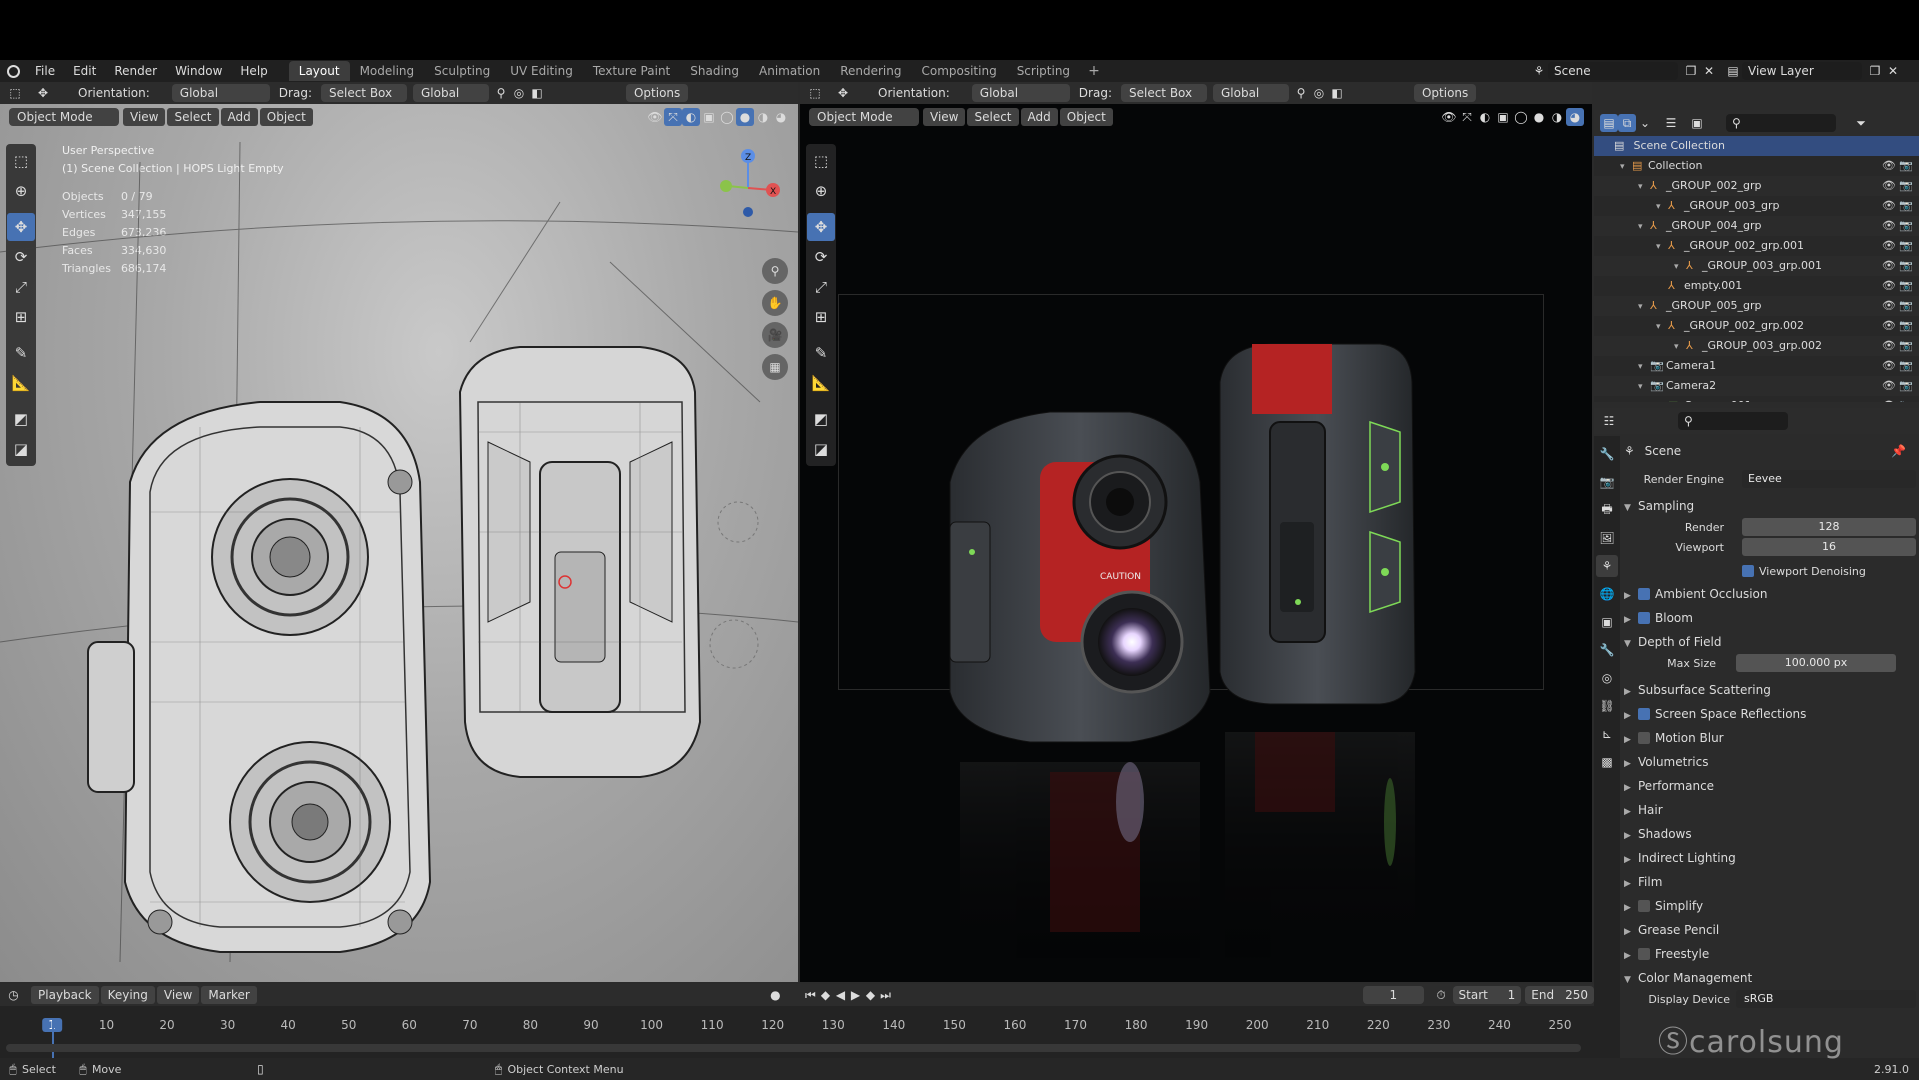 The width and height of the screenshot is (1919, 1080). I want to click on outliner-row: ▾ ⅄ _GROUP_002_grp.001 👁 📷, so click(1756, 246).